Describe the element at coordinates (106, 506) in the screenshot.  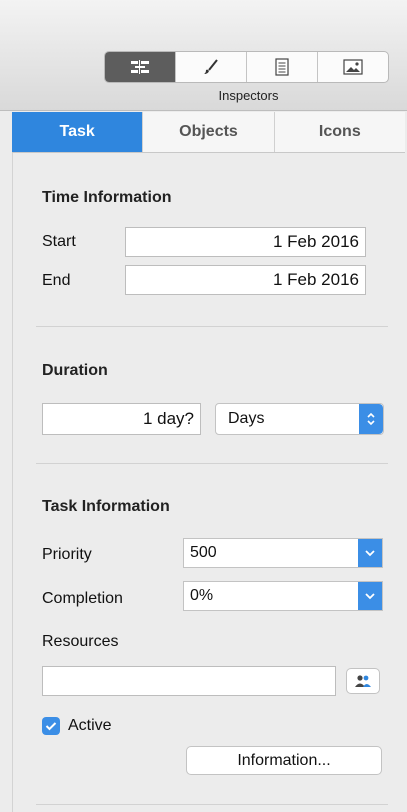
I see `task-information-heading: Task Information` at that location.